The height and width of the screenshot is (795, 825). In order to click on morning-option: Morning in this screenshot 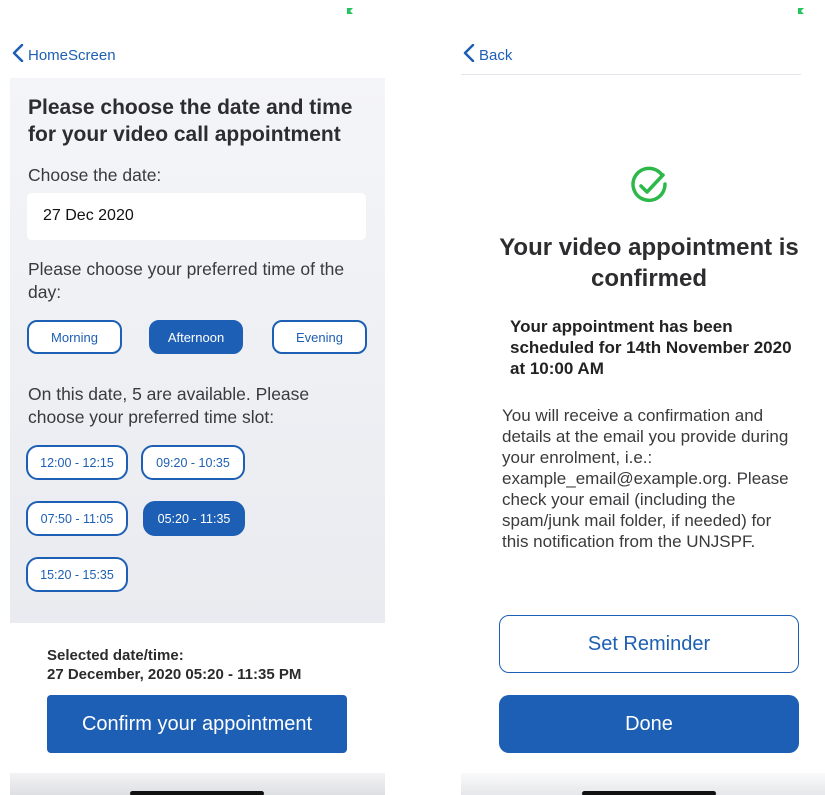, I will do `click(74, 337)`.